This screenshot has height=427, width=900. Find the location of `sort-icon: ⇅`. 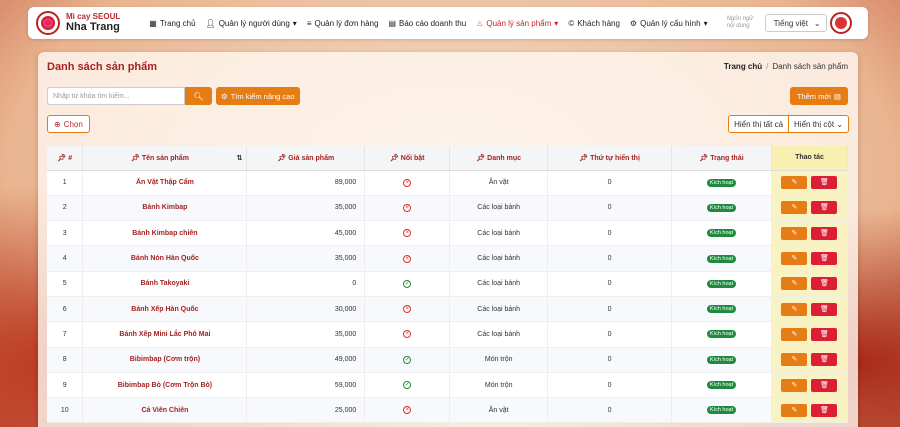

sort-icon: ⇅ is located at coordinates (239, 158).